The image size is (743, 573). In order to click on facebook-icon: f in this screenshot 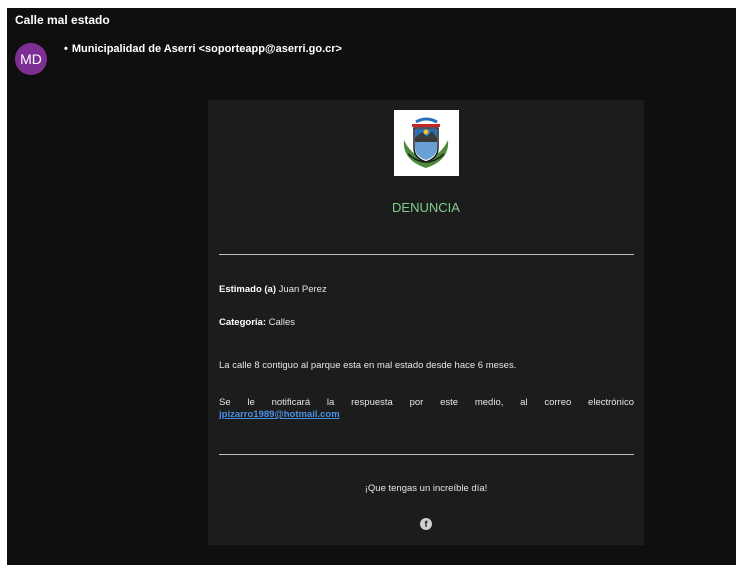, I will do `click(426, 524)`.